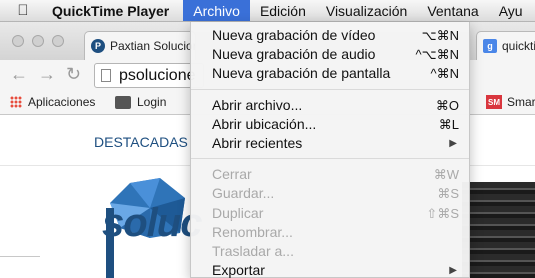  I want to click on menu-item-shortcut: ⌘L, so click(448, 124).